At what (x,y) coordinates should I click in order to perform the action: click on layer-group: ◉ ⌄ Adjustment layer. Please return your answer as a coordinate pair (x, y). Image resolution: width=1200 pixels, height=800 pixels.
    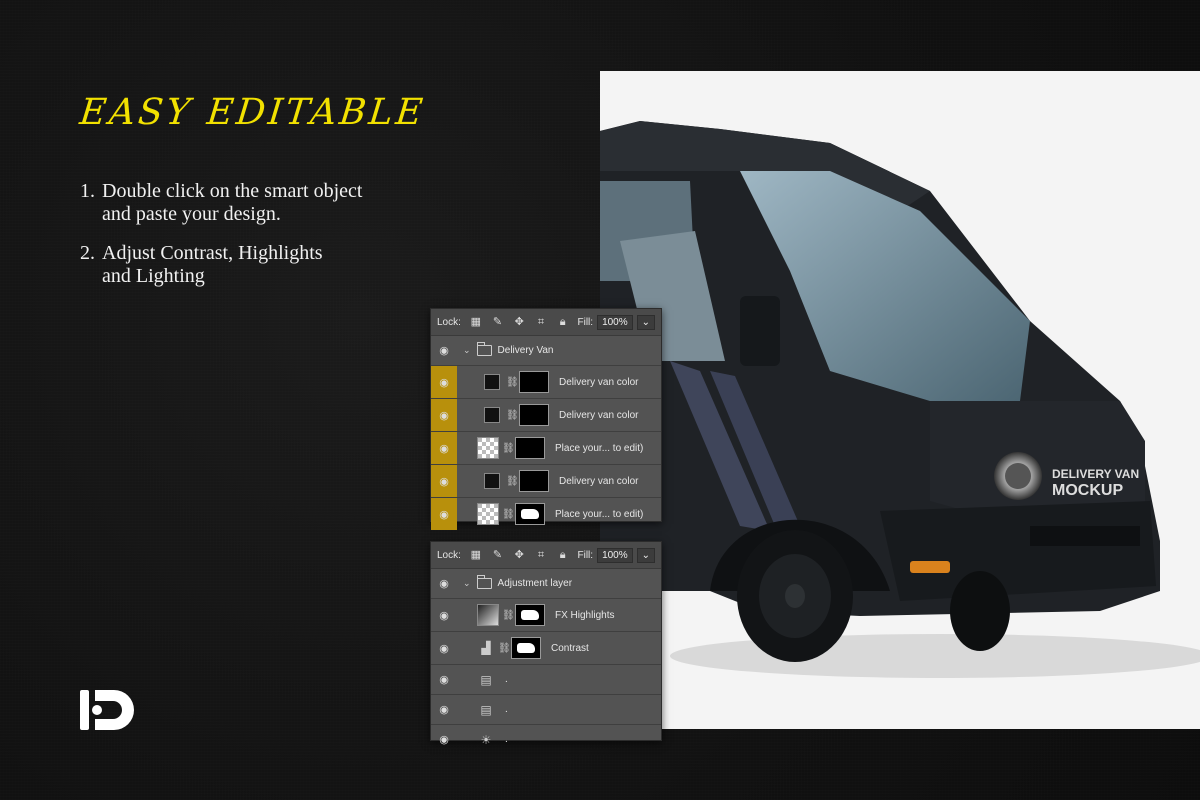
    Looking at the image, I should click on (546, 584).